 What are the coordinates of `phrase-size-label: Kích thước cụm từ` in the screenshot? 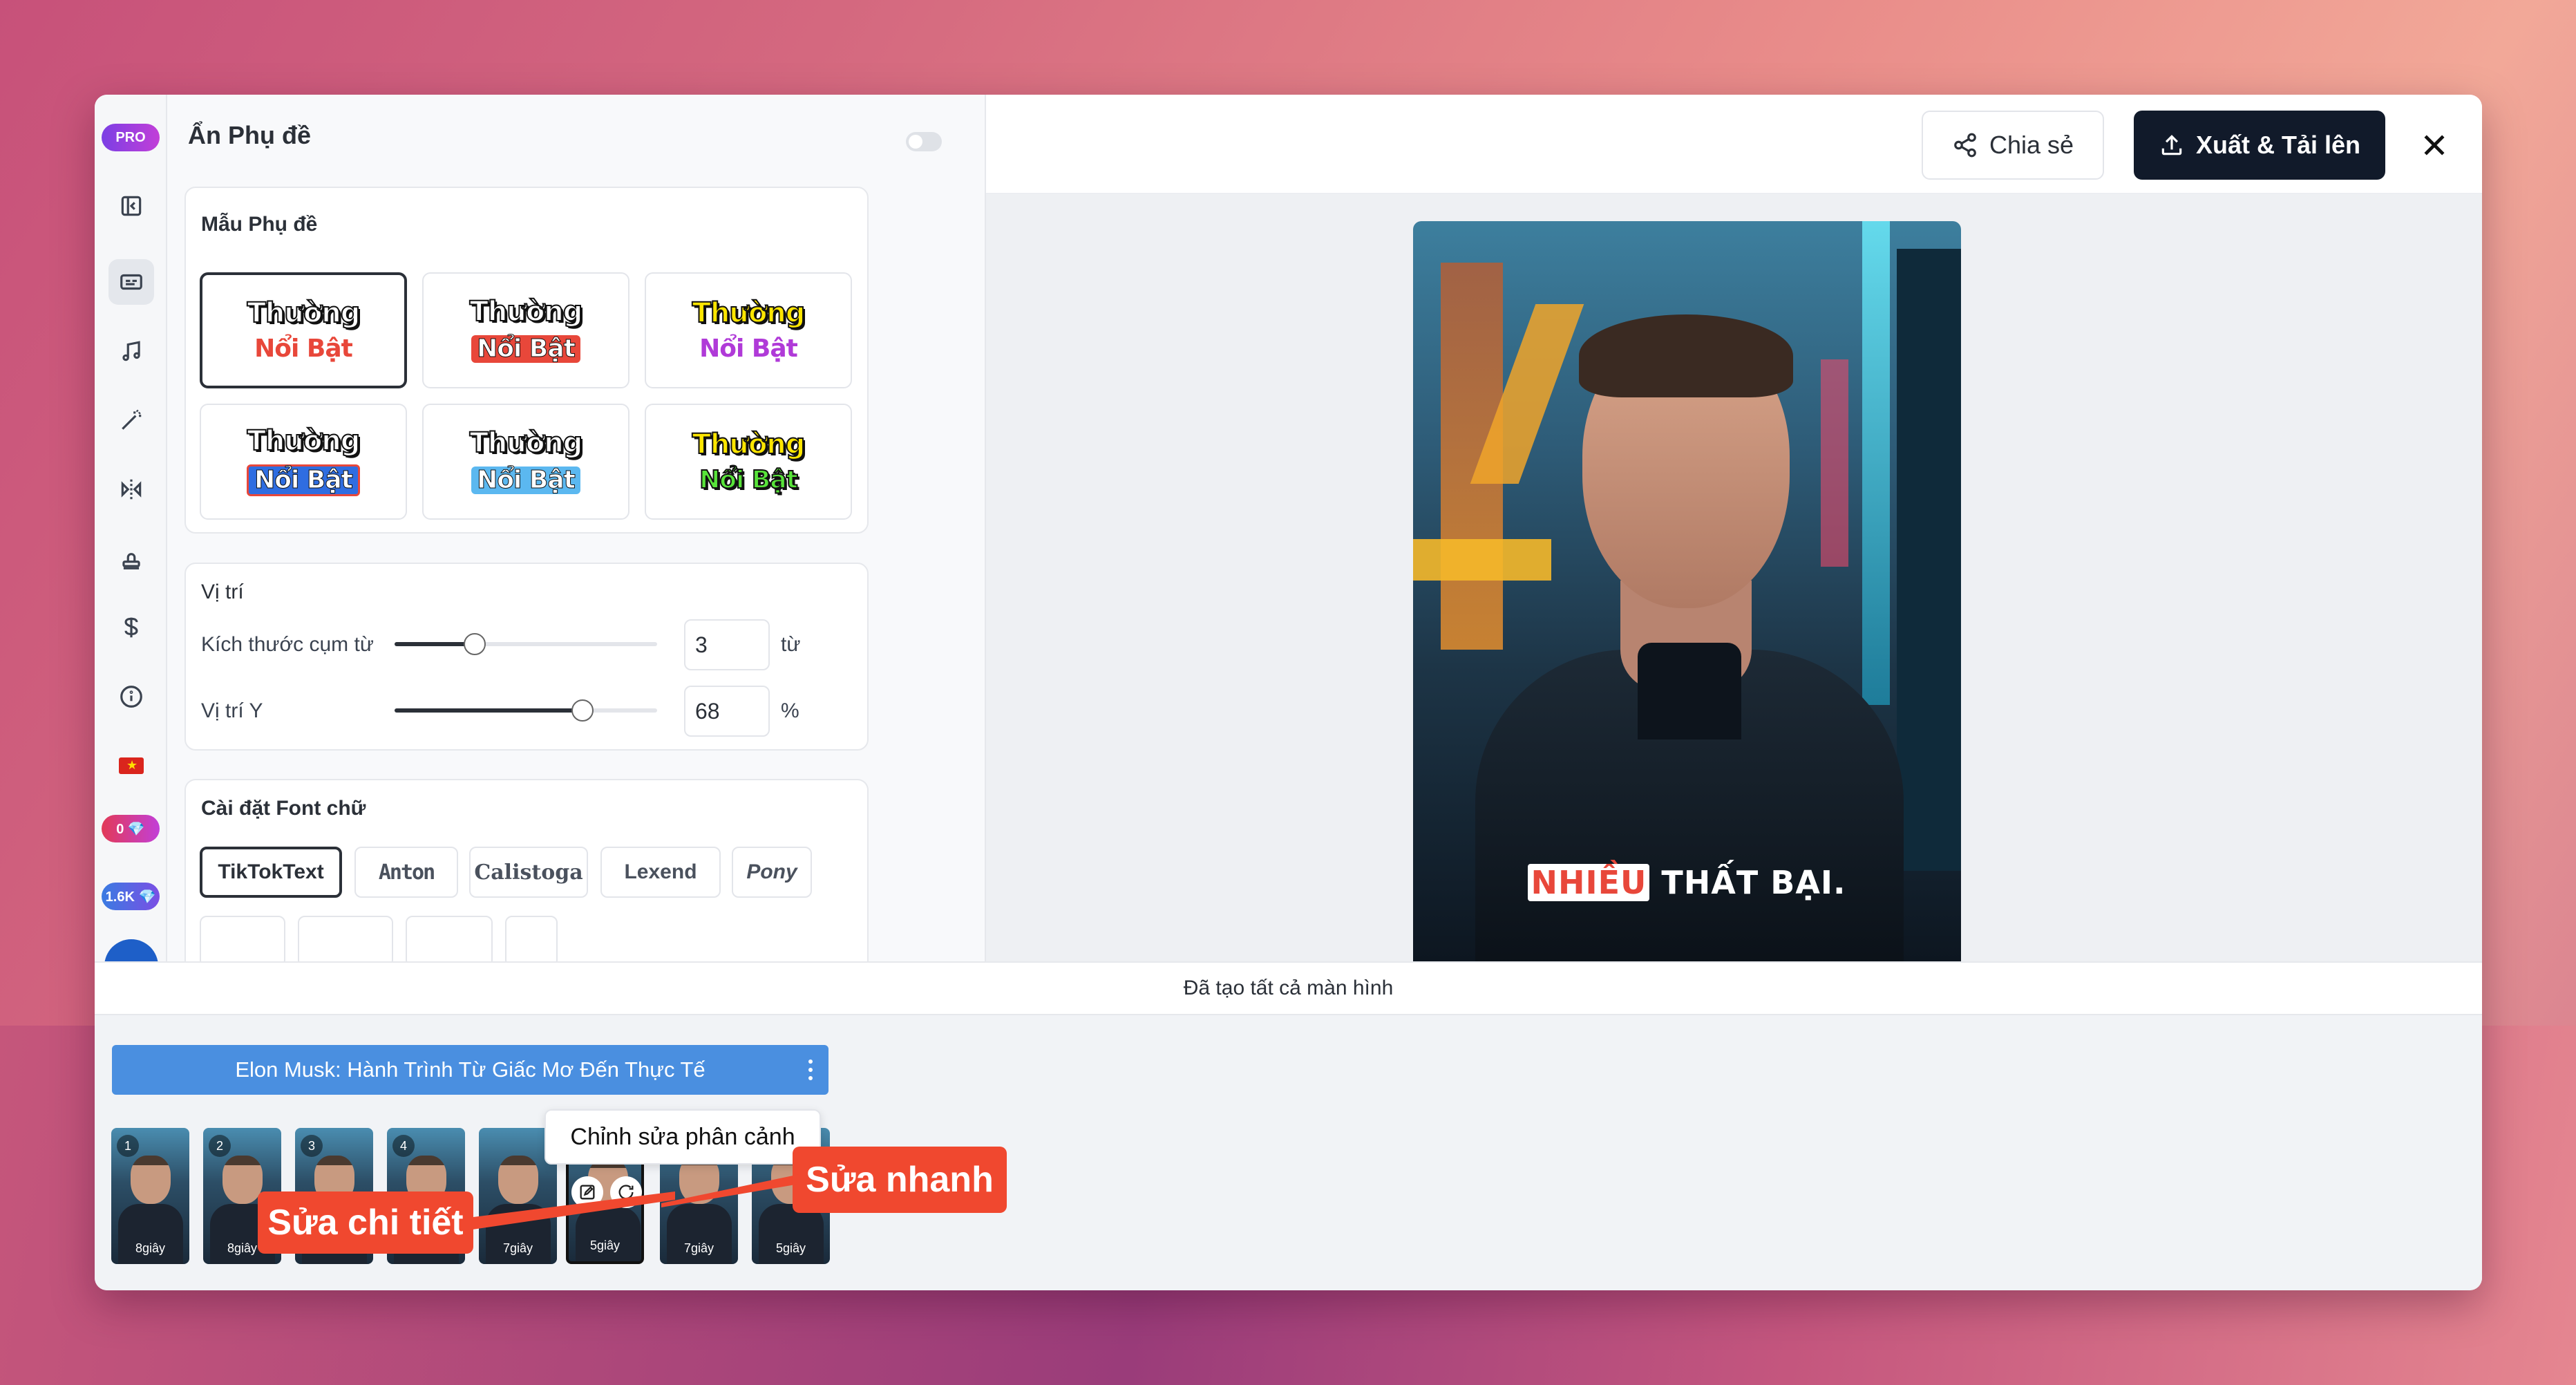 It's located at (287, 644).